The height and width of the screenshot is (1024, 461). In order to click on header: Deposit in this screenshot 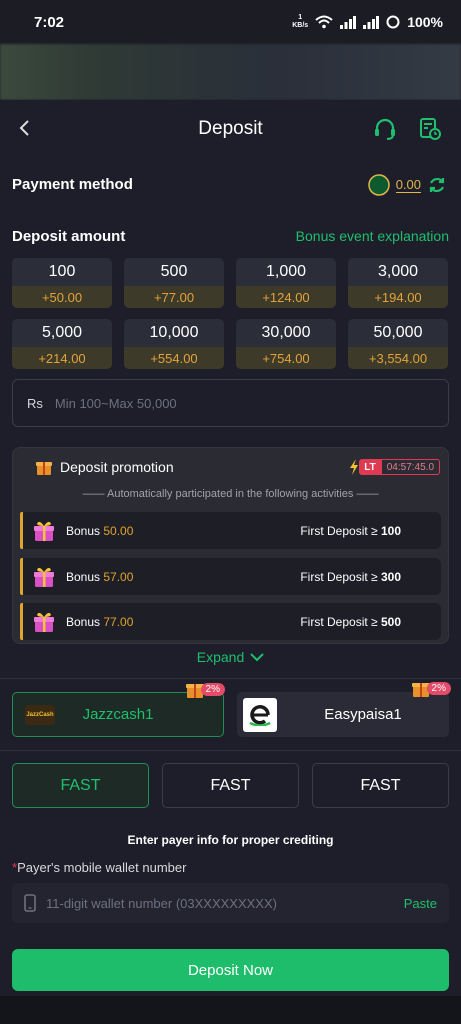, I will do `click(230, 129)`.